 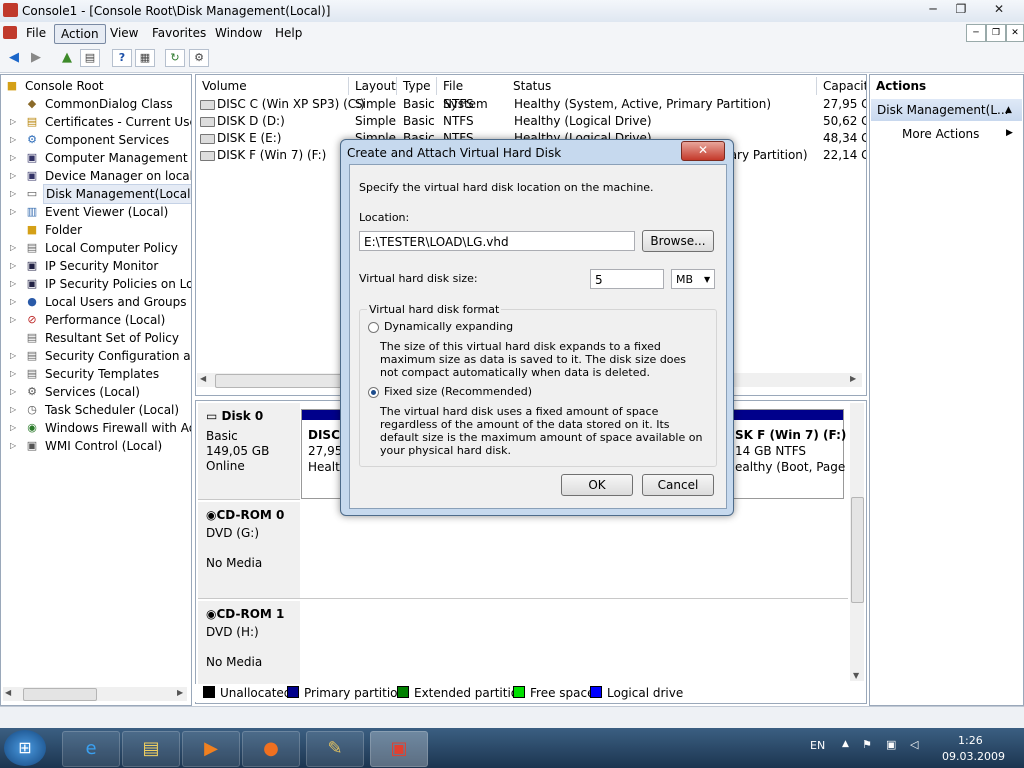 What do you see at coordinates (122, 58) in the screenshot?
I see `help-icon: ?` at bounding box center [122, 58].